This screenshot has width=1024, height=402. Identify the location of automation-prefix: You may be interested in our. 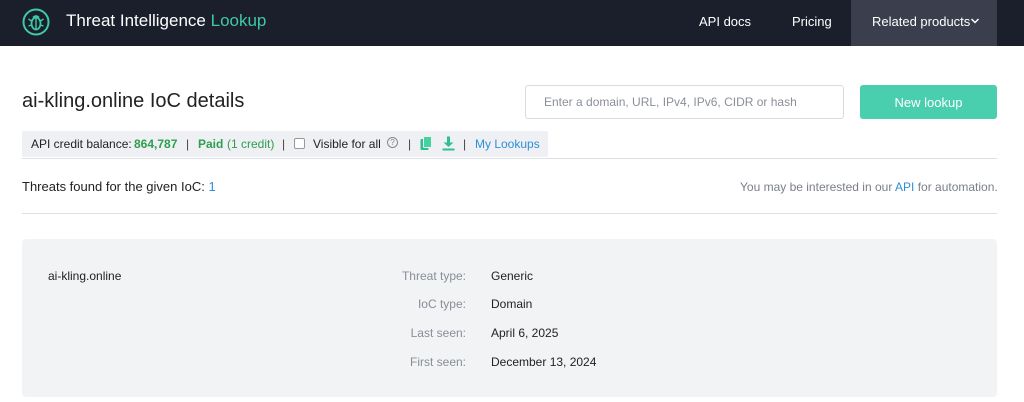
(816, 187).